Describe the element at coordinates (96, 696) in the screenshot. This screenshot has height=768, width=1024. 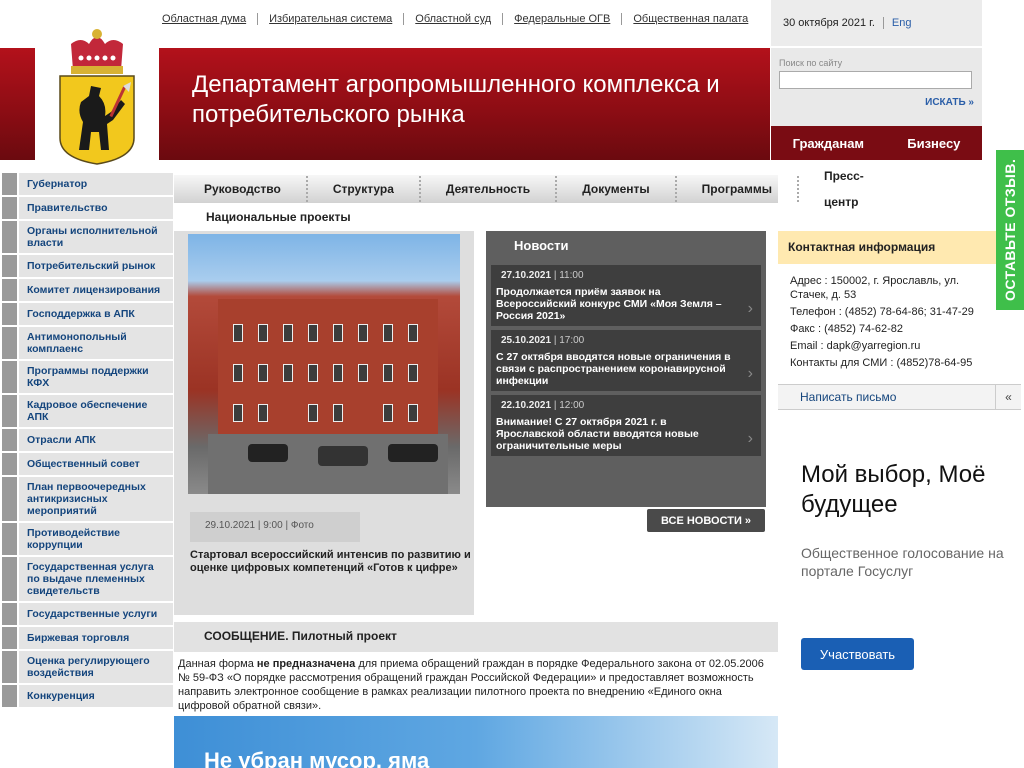
I see `left-nav-label: Конкуренция` at that location.